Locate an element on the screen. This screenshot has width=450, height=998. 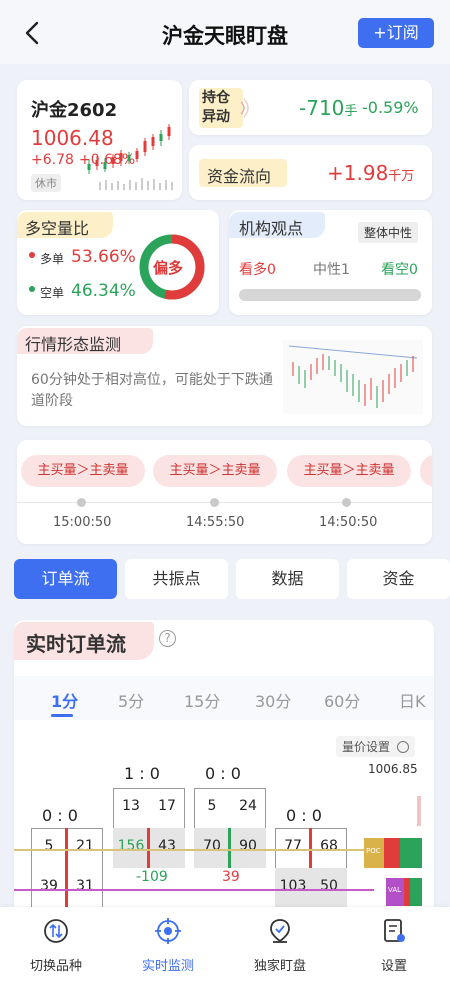
long-short-card: 多空量比 多单 53.66% 空单 46.34% 偏多 is located at coordinates (118, 262).